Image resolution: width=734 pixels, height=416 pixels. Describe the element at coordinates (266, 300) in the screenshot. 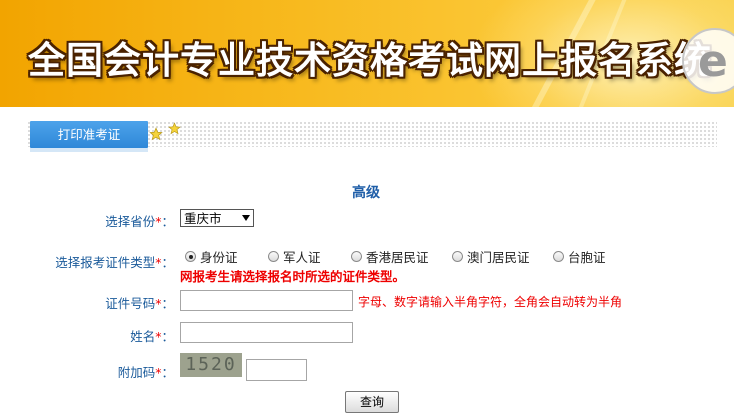

I see `id-number-input` at that location.